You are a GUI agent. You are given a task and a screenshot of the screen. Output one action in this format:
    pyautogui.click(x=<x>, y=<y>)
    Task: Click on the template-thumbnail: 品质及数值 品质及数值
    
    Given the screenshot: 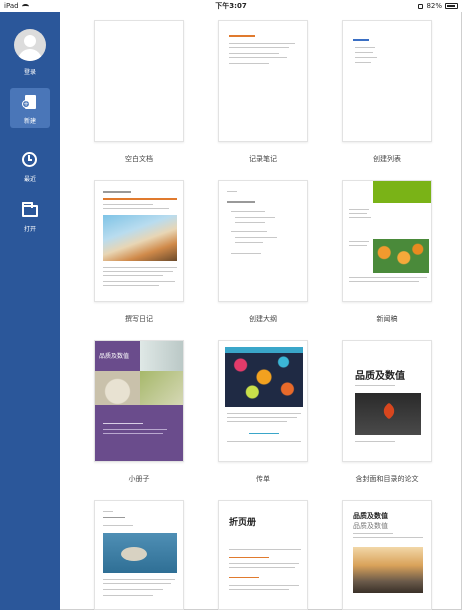 What is the action you would take?
    pyautogui.click(x=387, y=555)
    